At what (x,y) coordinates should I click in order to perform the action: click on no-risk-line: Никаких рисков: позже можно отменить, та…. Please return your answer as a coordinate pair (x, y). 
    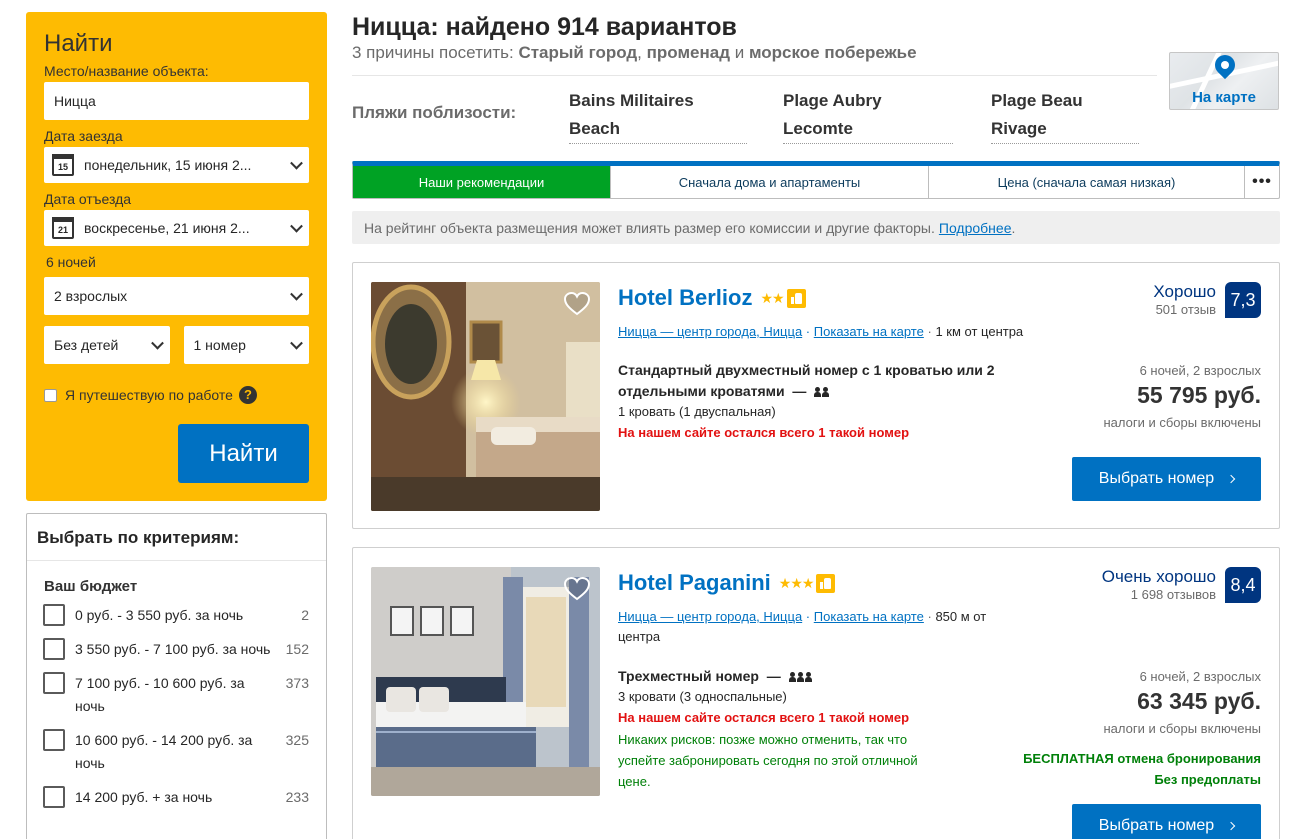
    Looking at the image, I should click on (763, 739).